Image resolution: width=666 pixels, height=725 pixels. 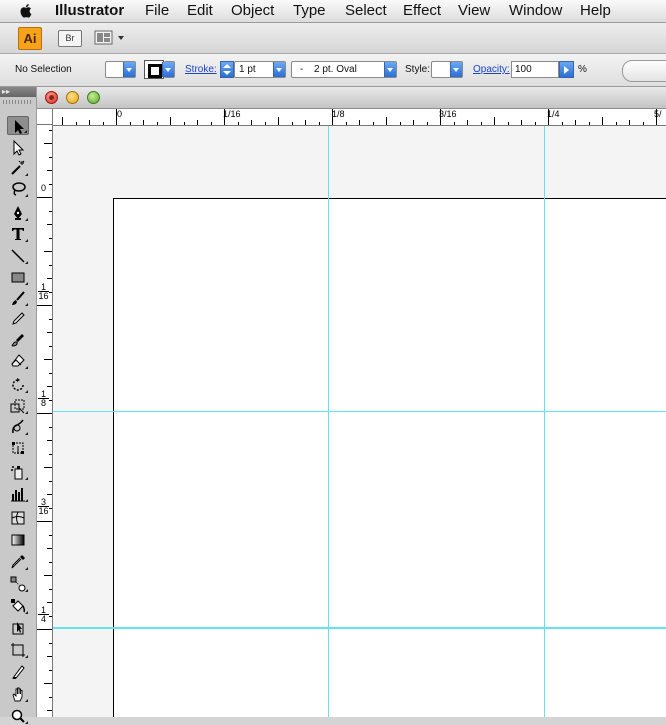 I want to click on menu-effect: Effect, so click(x=422, y=10).